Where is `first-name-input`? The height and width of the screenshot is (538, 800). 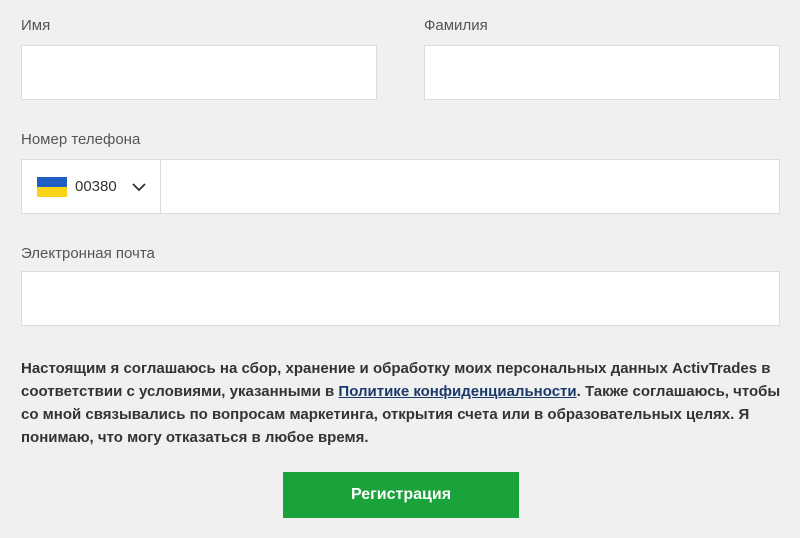 first-name-input is located at coordinates (199, 72).